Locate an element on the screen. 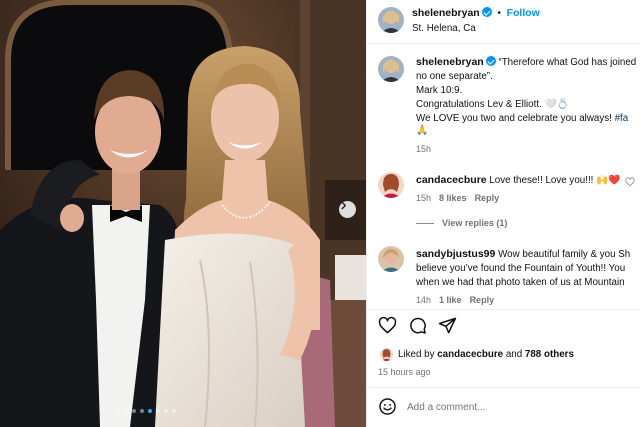  chevron-right-icon is located at coordinates (344, 205).